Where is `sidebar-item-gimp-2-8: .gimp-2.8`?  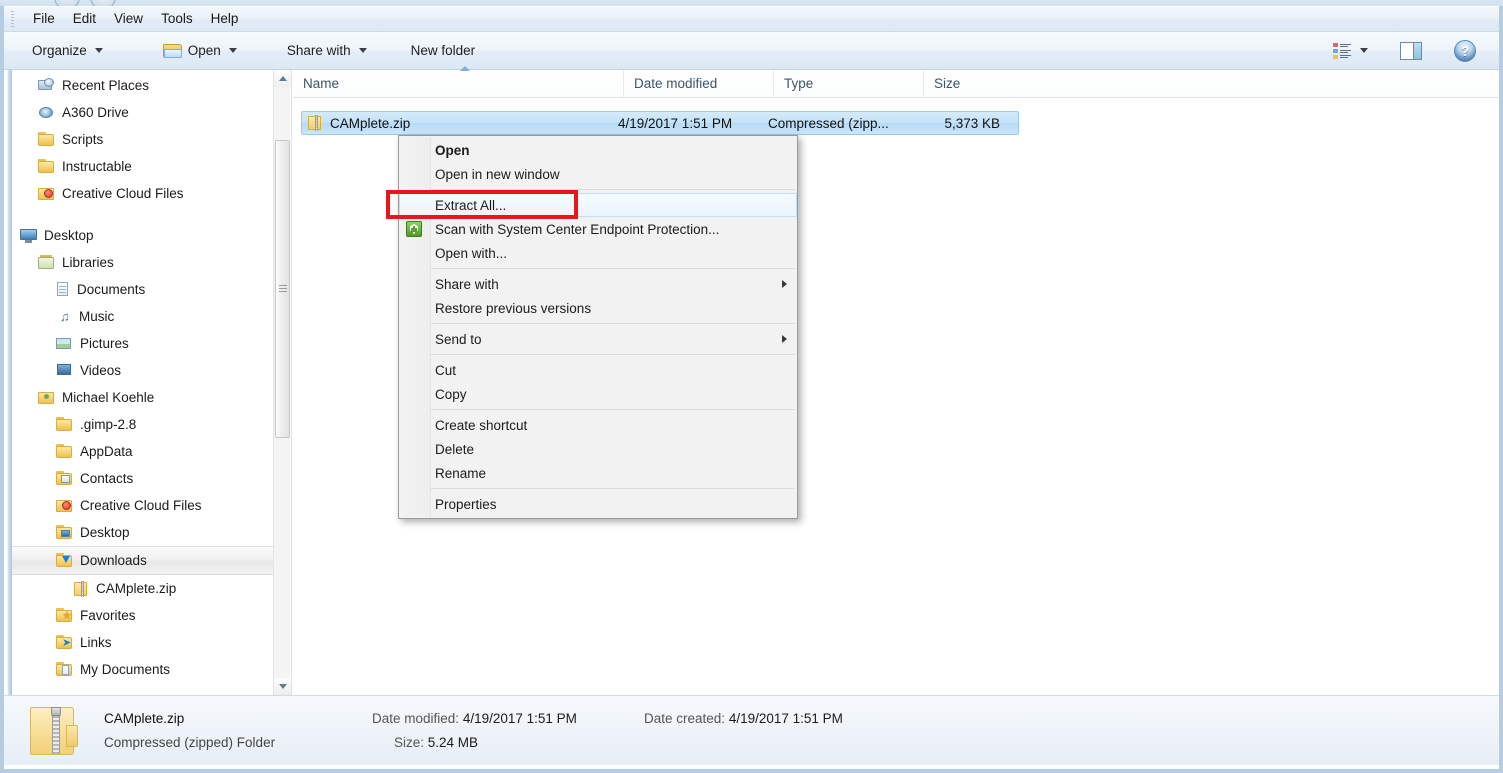
sidebar-item-gimp-2-8: .gimp-2.8 is located at coordinates (143, 424).